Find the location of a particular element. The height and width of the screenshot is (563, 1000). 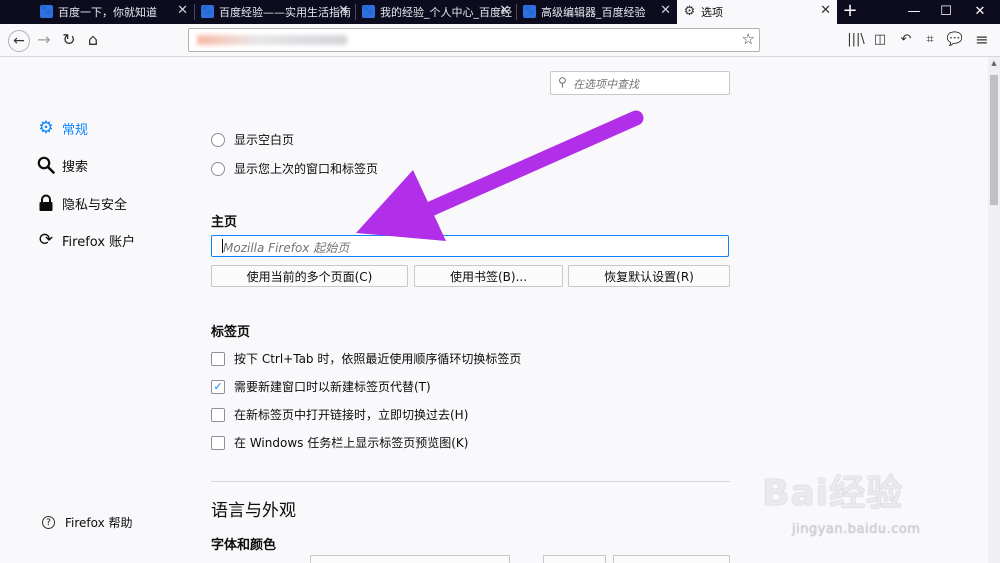

annotation-arrow is located at coordinates (500, 175).